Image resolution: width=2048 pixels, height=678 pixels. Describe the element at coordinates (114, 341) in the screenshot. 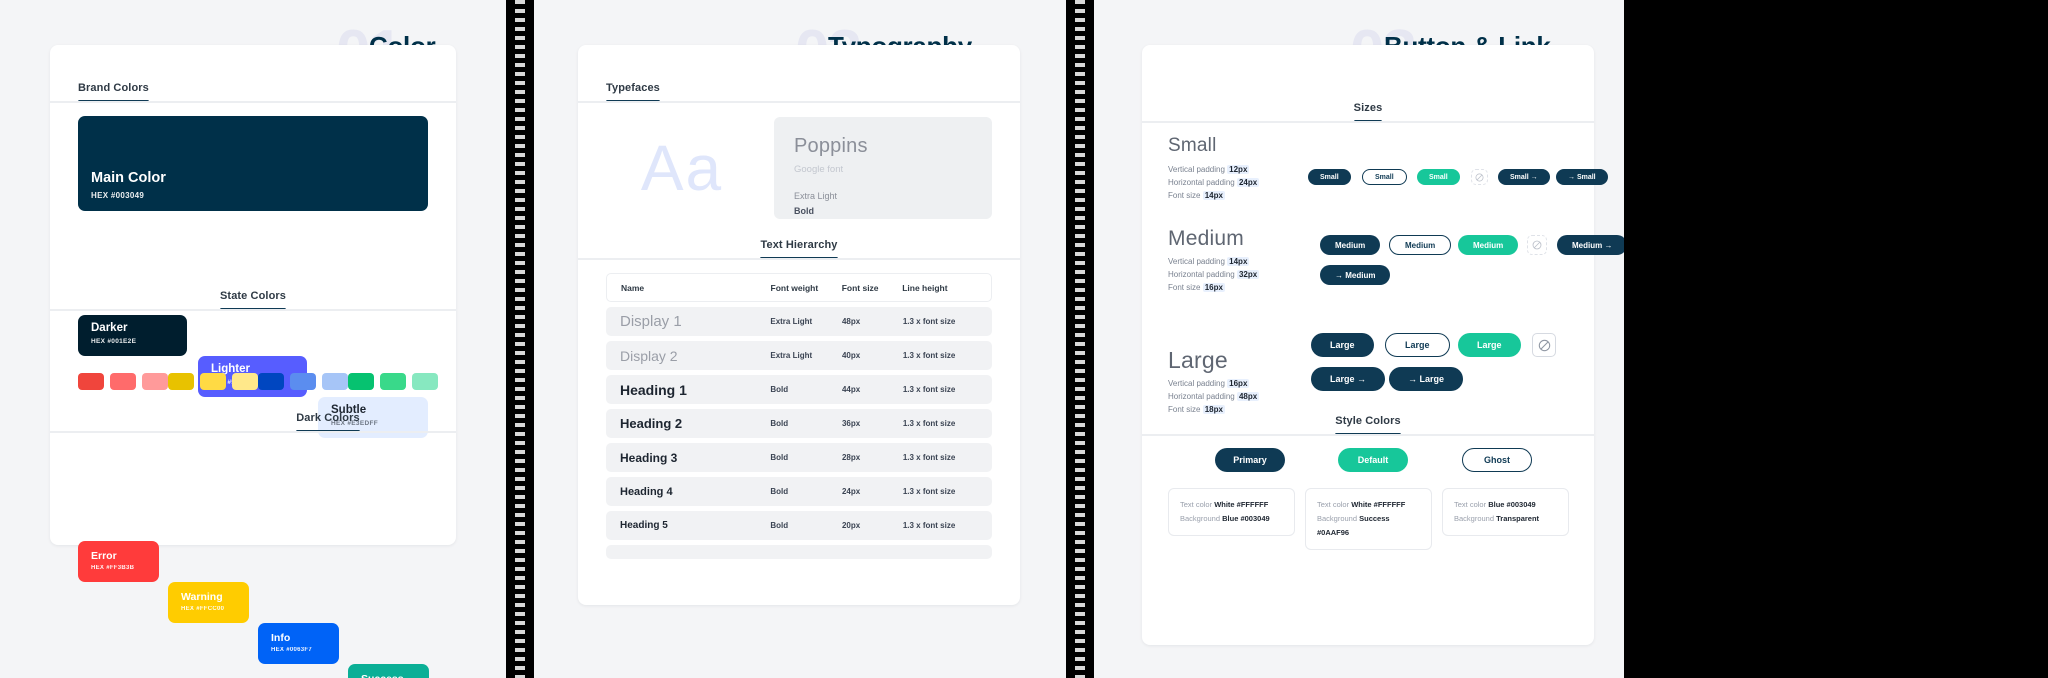

I see `swatch-hex: HEX #001E2E` at that location.